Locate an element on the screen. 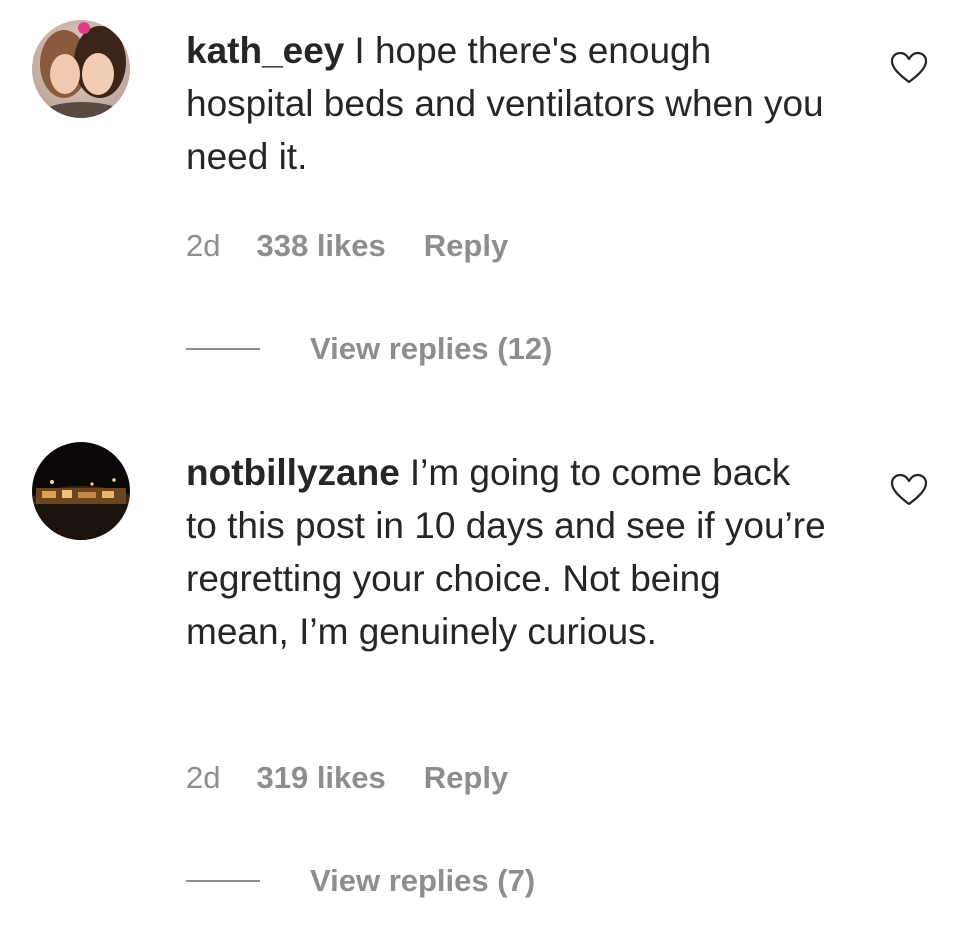 Image resolution: width=980 pixels, height=938 pixels. comment-likes: 319 likes is located at coordinates (320, 777).